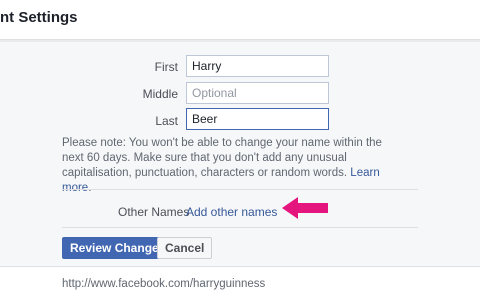 The height and width of the screenshot is (300, 480). I want to click on middle-name-input, so click(257, 93).